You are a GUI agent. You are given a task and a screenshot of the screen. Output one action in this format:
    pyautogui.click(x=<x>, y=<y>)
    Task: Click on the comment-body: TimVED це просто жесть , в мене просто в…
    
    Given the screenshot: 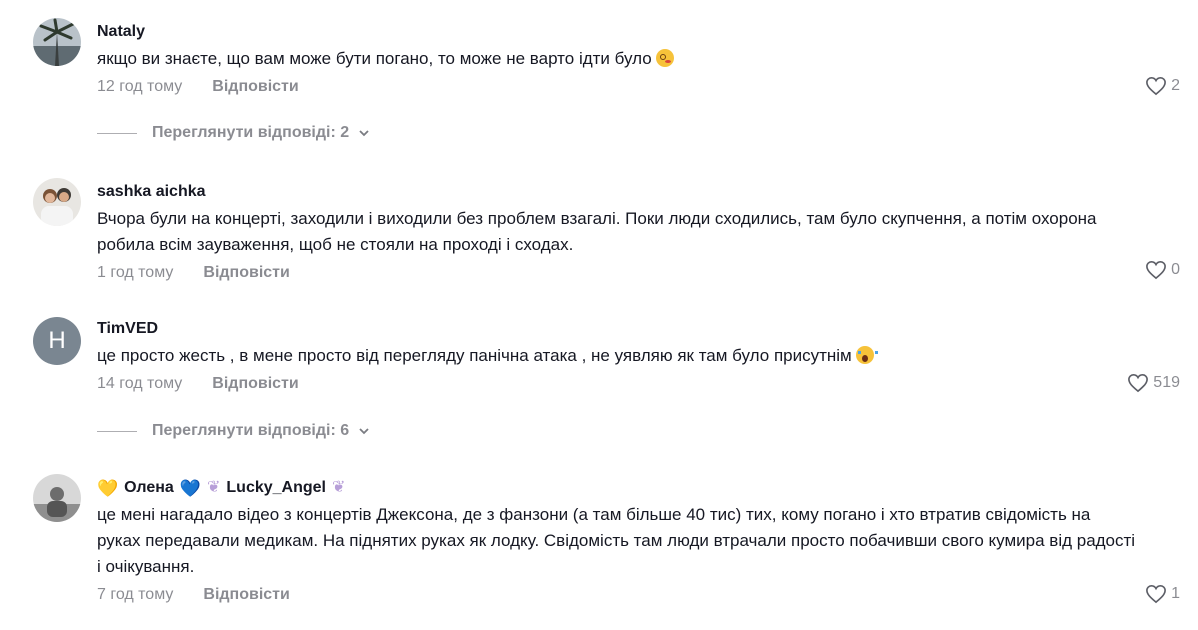 What is the action you would take?
    pyautogui.click(x=617, y=357)
    